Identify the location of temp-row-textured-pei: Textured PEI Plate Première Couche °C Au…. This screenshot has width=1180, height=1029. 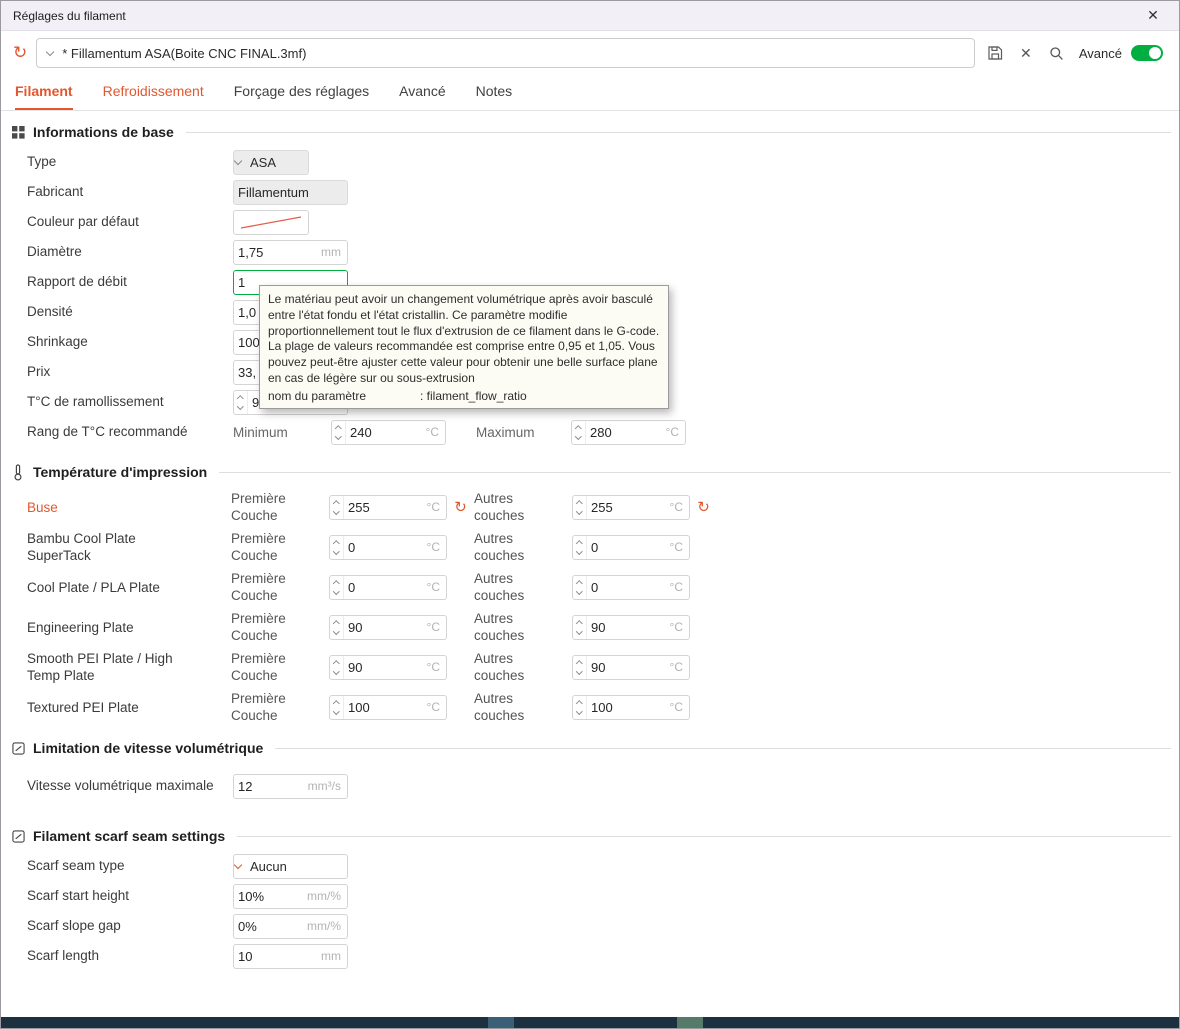
(590, 707).